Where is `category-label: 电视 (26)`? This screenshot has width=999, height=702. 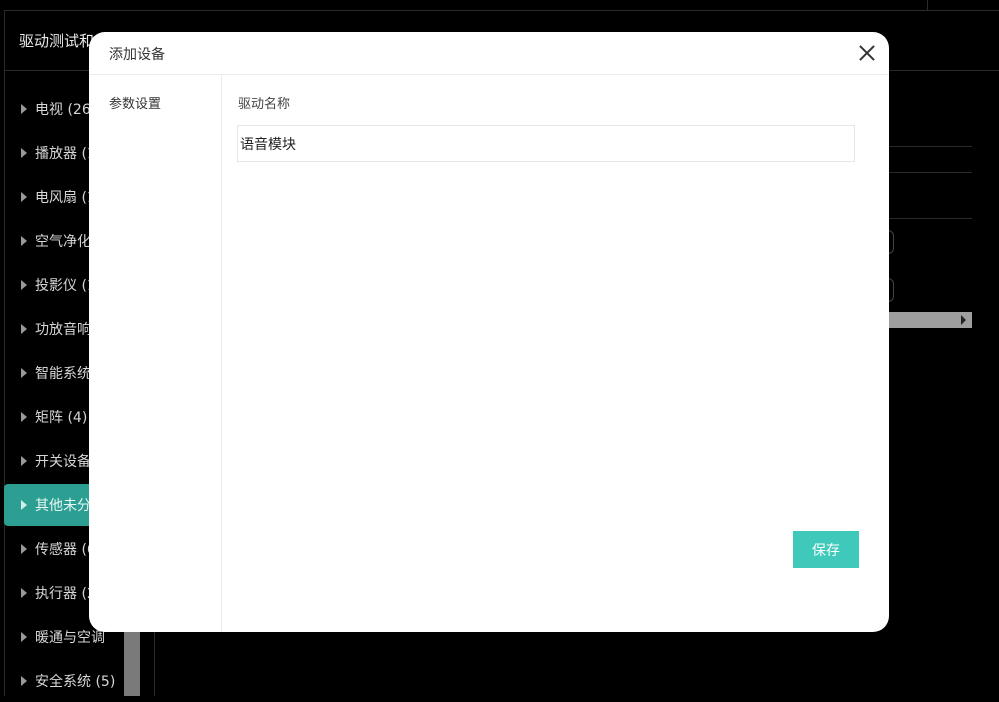 category-label: 电视 (26) is located at coordinates (66, 110).